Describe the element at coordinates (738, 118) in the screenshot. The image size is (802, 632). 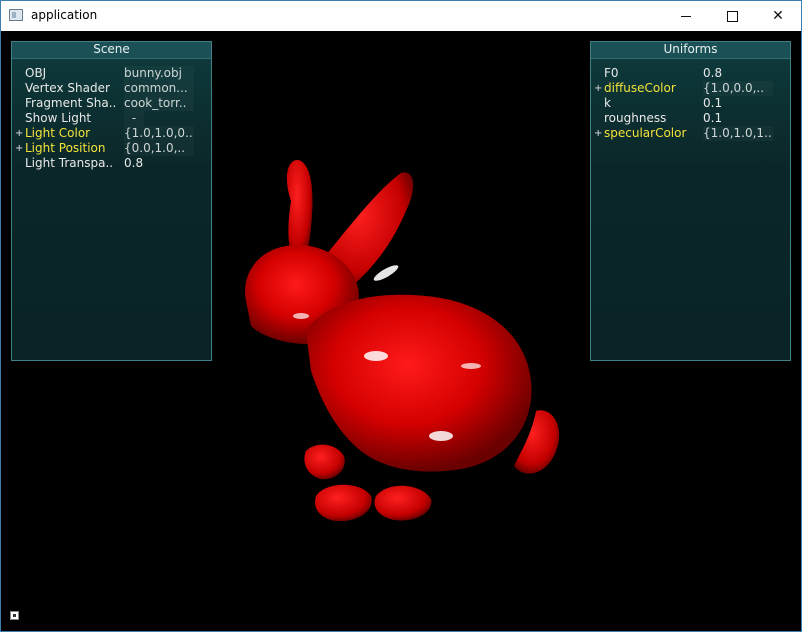
I see `roughness-field: 0.1` at that location.